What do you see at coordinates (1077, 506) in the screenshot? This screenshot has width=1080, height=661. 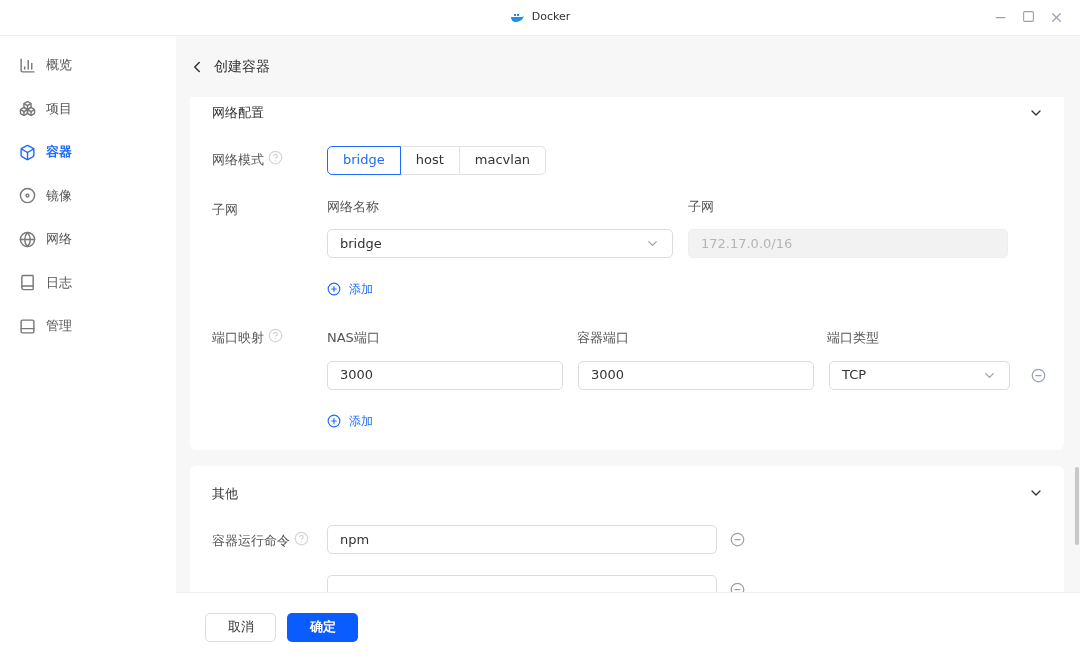 I see `scrollbar` at bounding box center [1077, 506].